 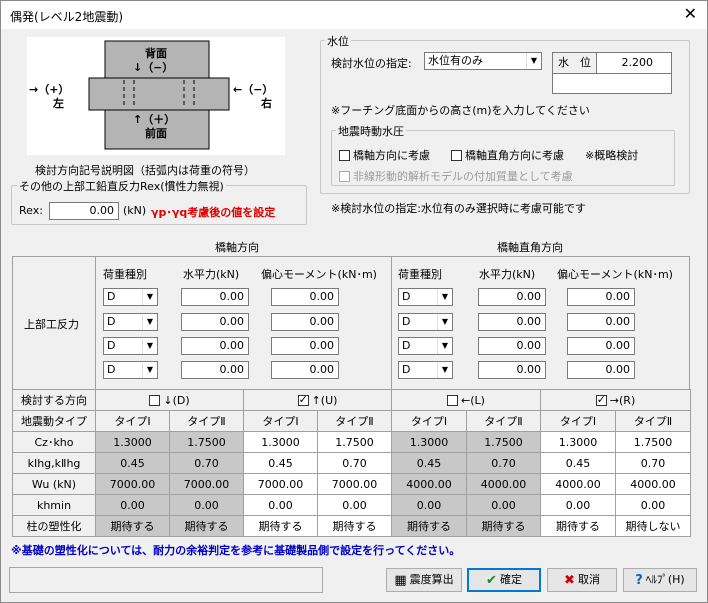 I want to click on perp-col-h: 水平力(kN), so click(x=507, y=274).